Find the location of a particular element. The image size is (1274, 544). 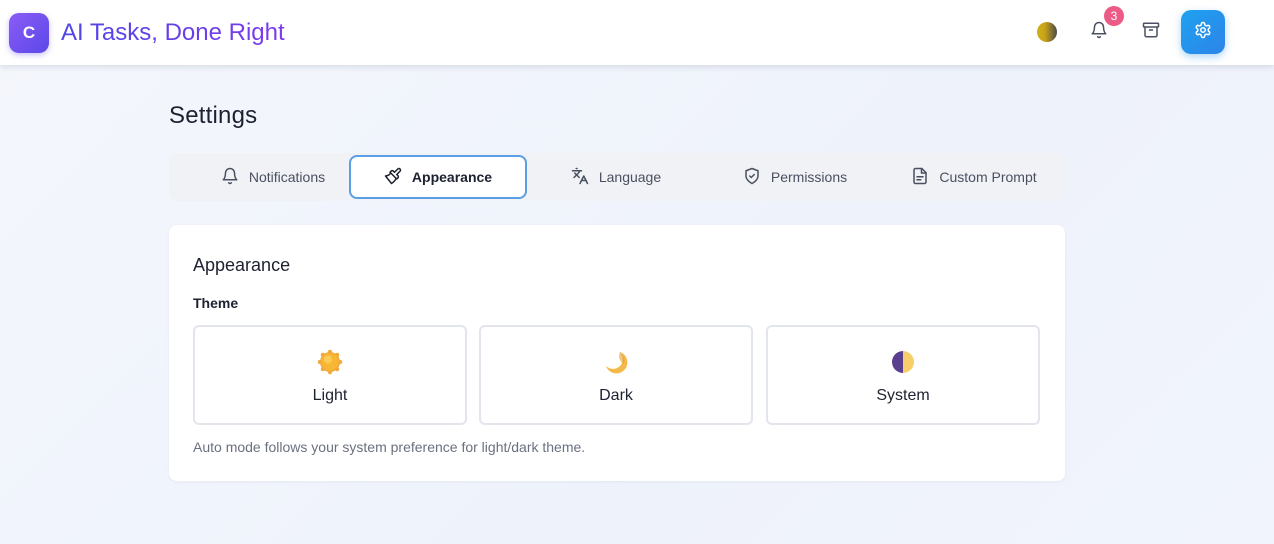

half-circle-icon is located at coordinates (903, 362).